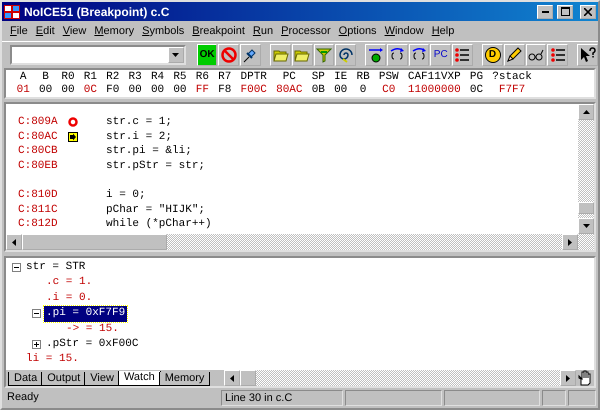 The width and height of the screenshot is (600, 410). I want to click on code-line: i = 0;, so click(126, 195).